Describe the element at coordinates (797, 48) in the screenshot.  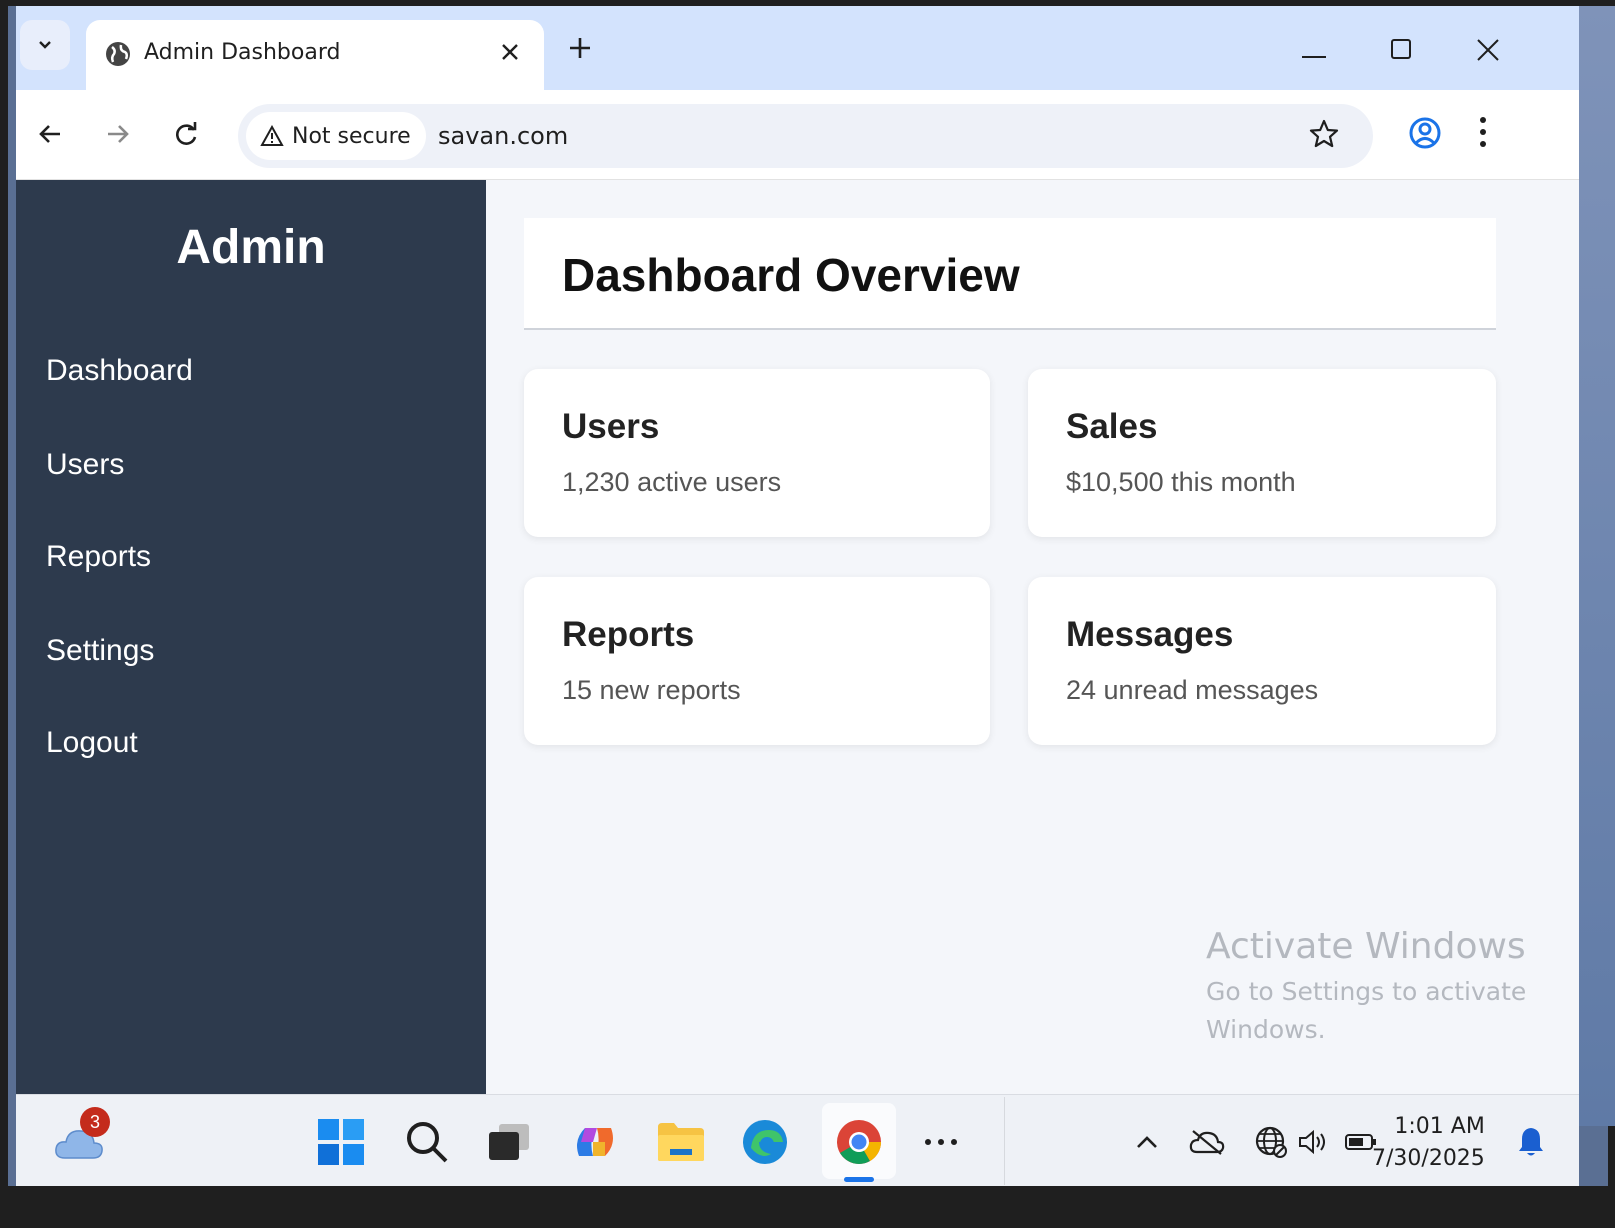
I see `tab-strip: Admin Dashboard` at that location.